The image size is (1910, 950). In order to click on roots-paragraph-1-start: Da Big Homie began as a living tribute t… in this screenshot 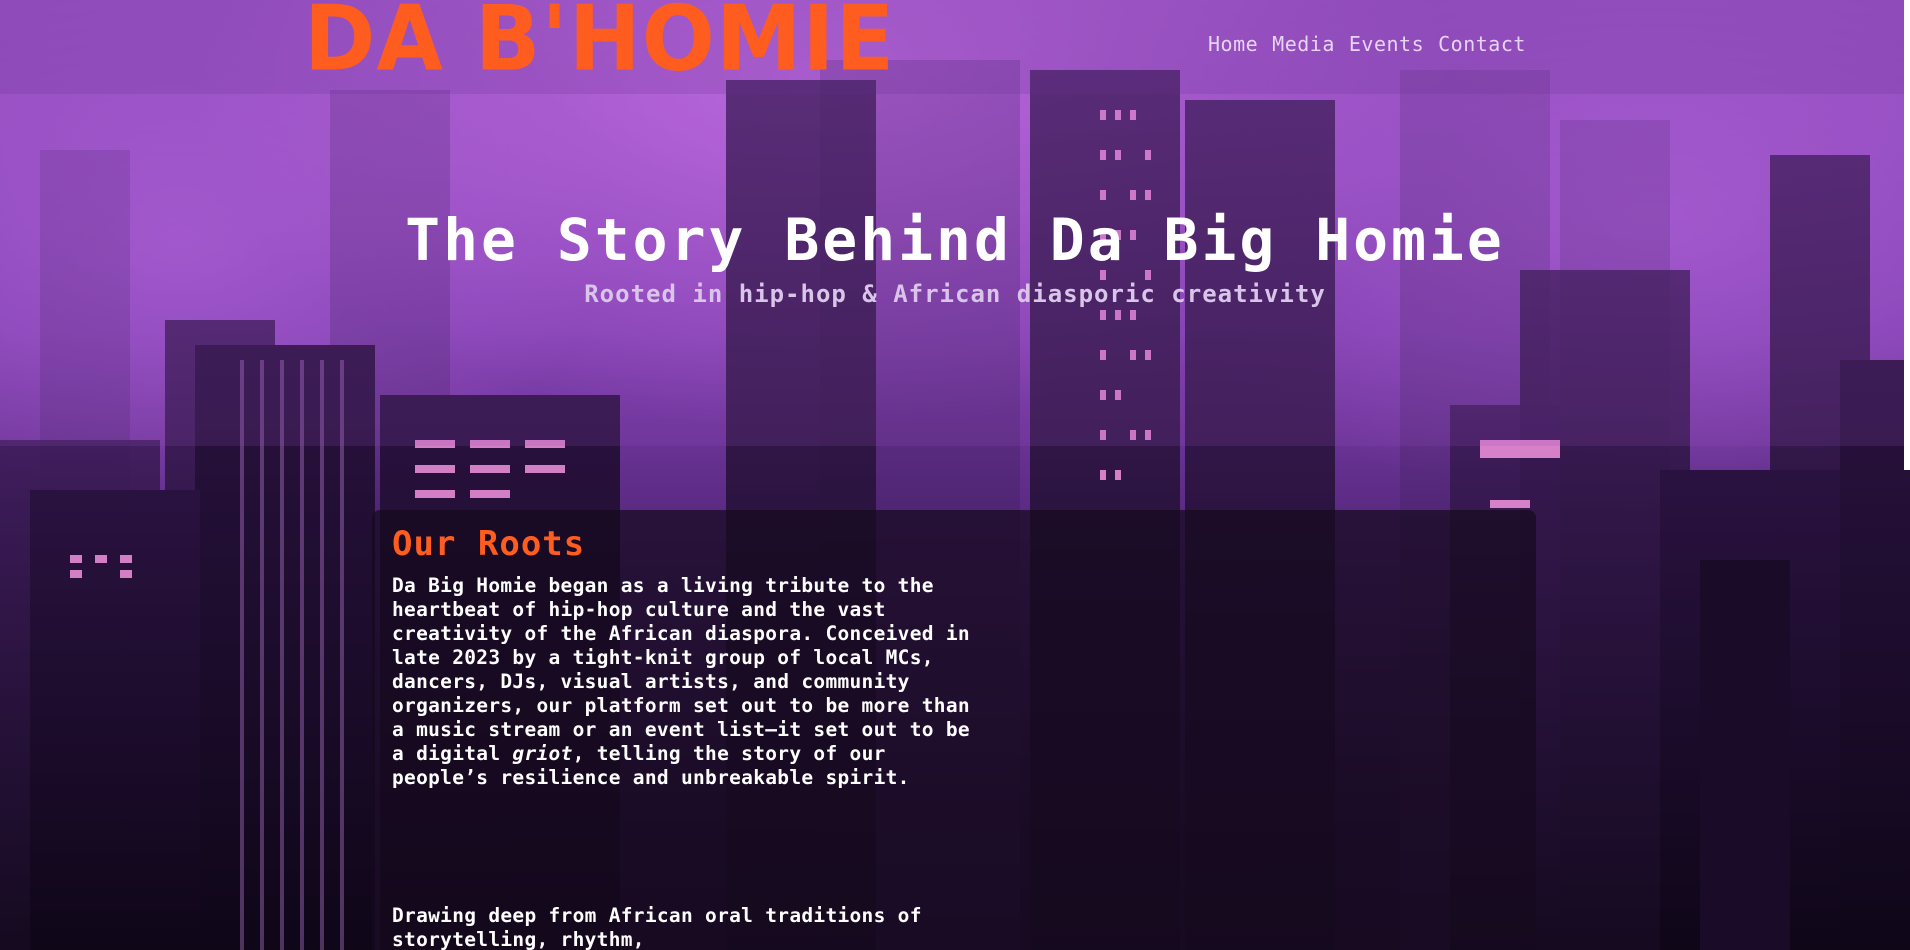, I will do `click(681, 669)`.